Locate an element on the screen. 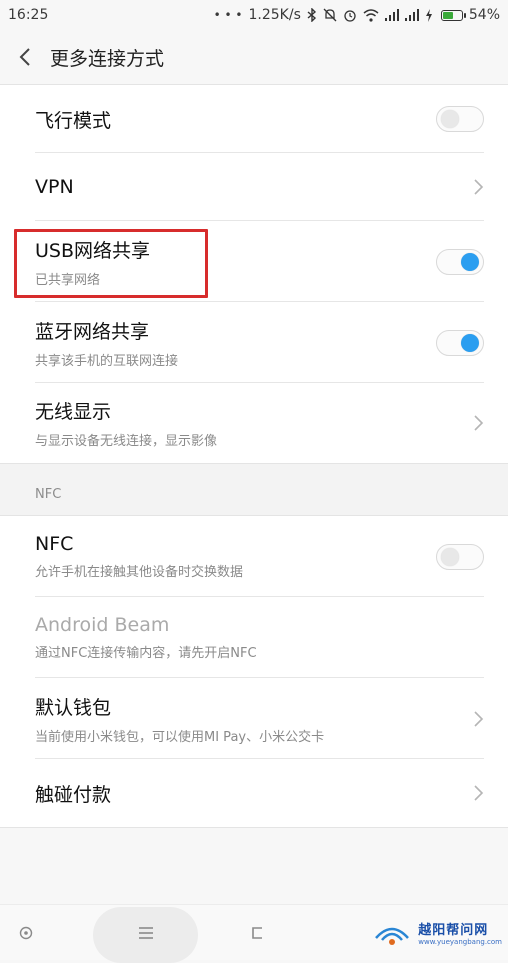 The width and height of the screenshot is (508, 963). usb-tethering-label: USB网络共享 is located at coordinates (93, 250).